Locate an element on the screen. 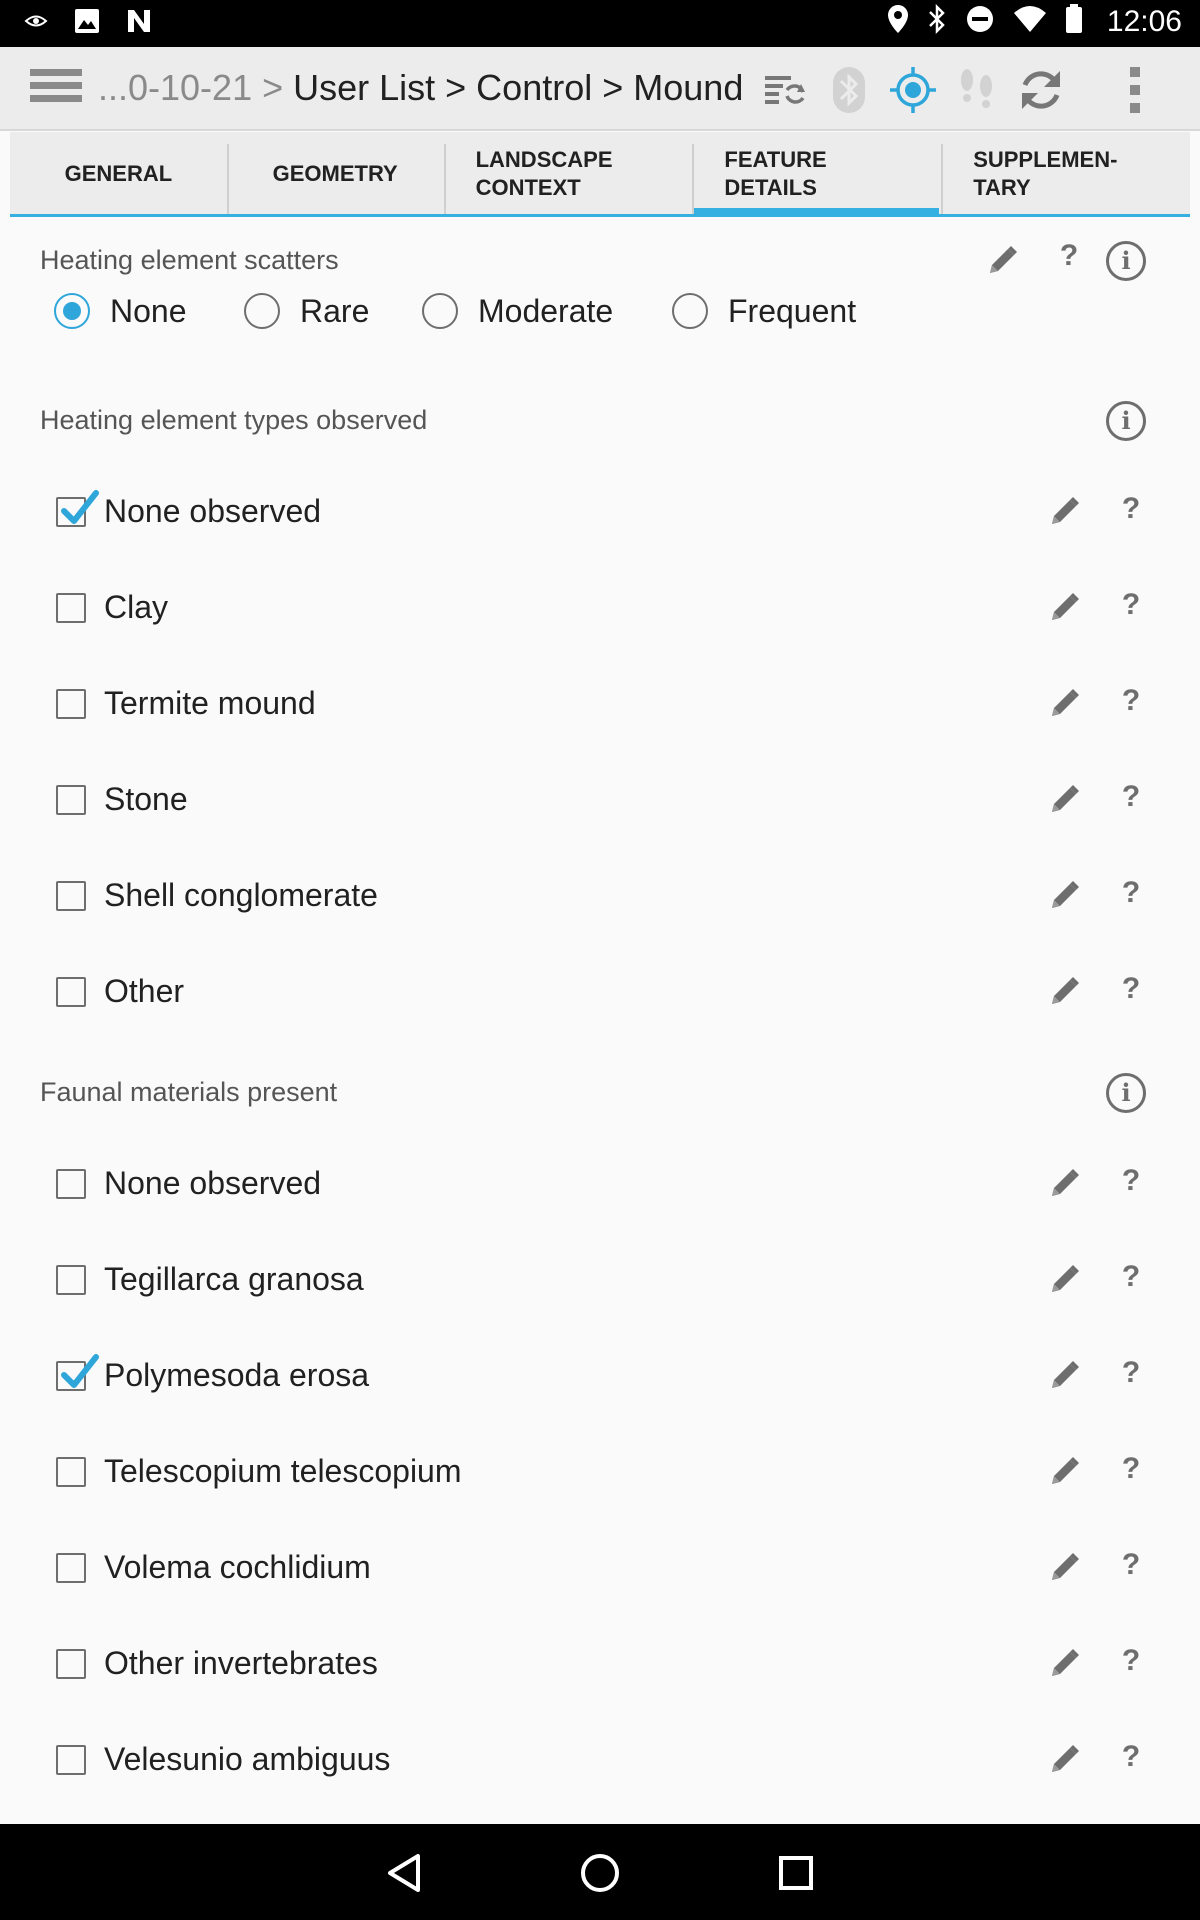 Image resolution: width=1200 pixels, height=1920 pixels. footsteps-icon is located at coordinates (977, 90).